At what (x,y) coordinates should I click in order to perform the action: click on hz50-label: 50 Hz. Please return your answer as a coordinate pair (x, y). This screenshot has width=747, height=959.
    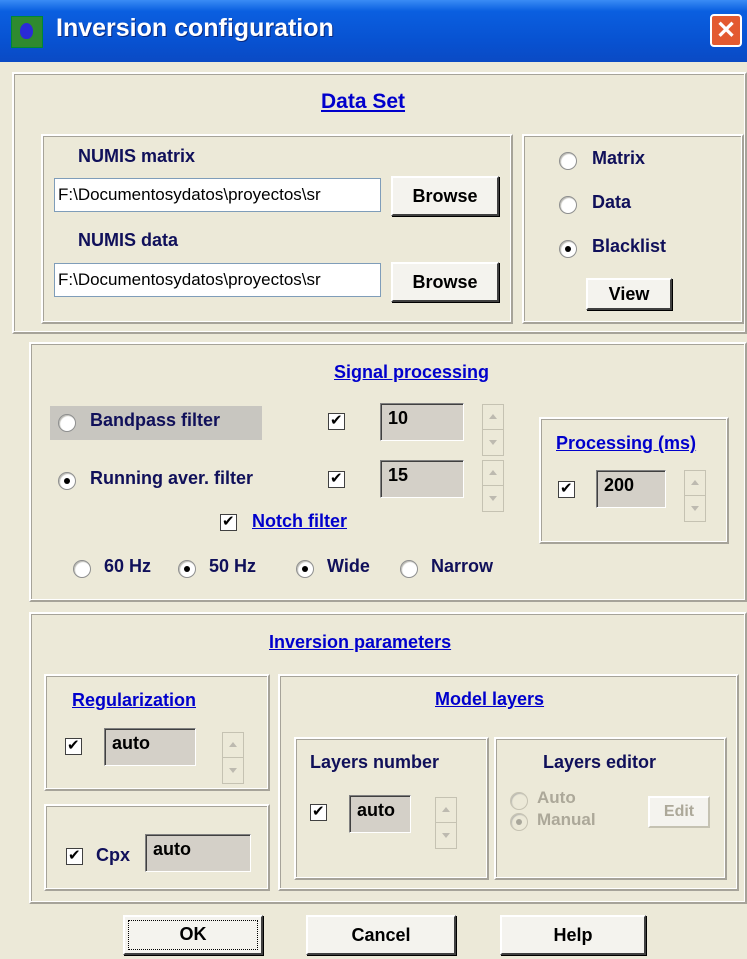
    Looking at the image, I should click on (233, 566).